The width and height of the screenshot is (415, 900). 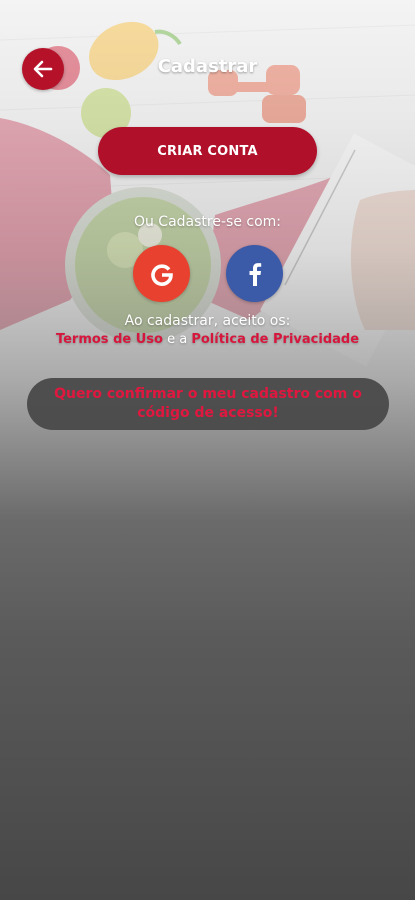 What do you see at coordinates (207, 321) in the screenshot?
I see `terms-intro-text: Ao cadastrar, aceito os:` at bounding box center [207, 321].